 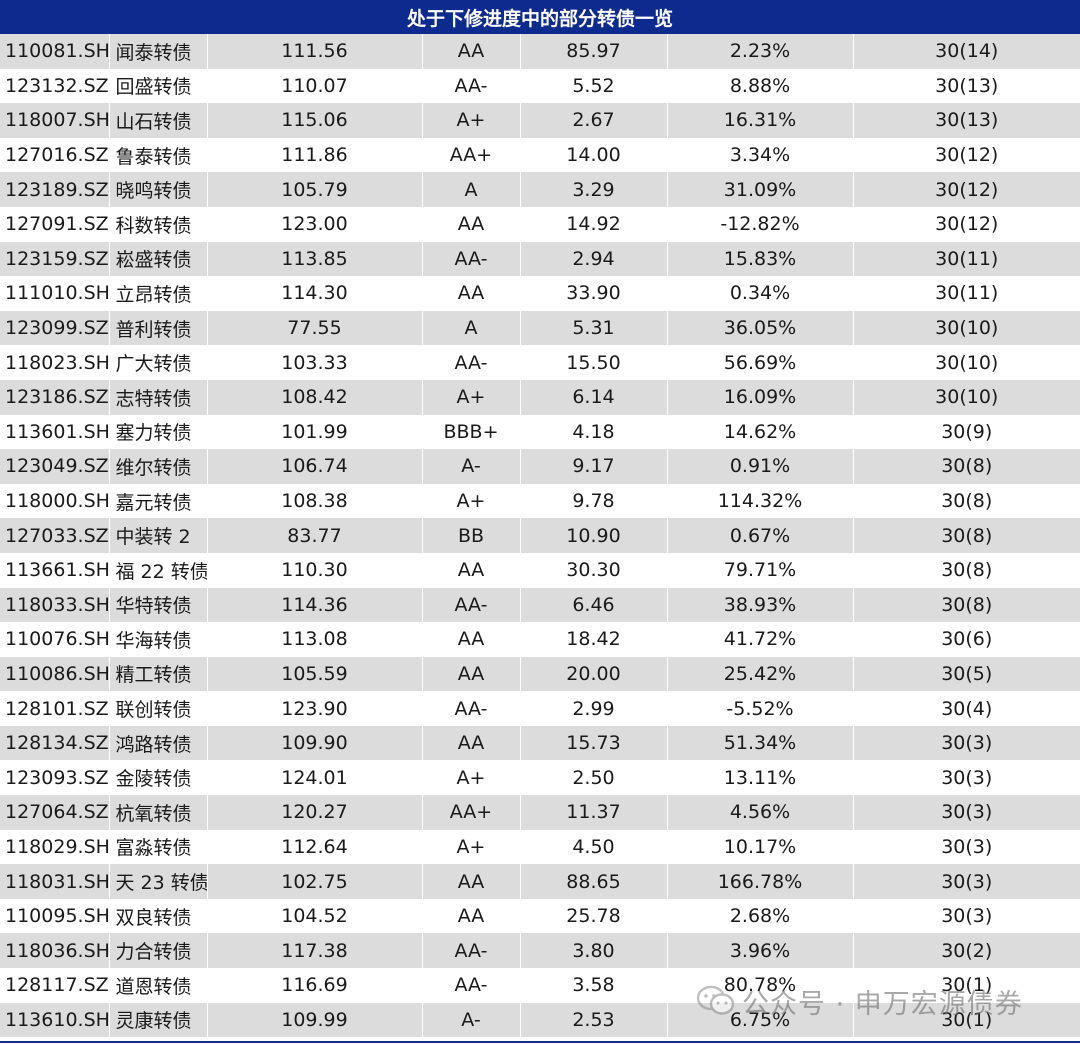 What do you see at coordinates (315, 86) in the screenshot?
I see `price-cell: 110.07` at bounding box center [315, 86].